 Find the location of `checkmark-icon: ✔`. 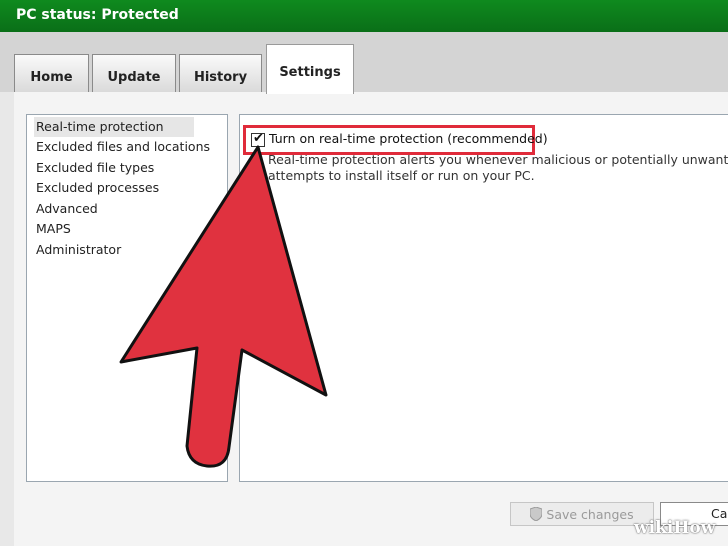

checkmark-icon: ✔ is located at coordinates (258, 138).